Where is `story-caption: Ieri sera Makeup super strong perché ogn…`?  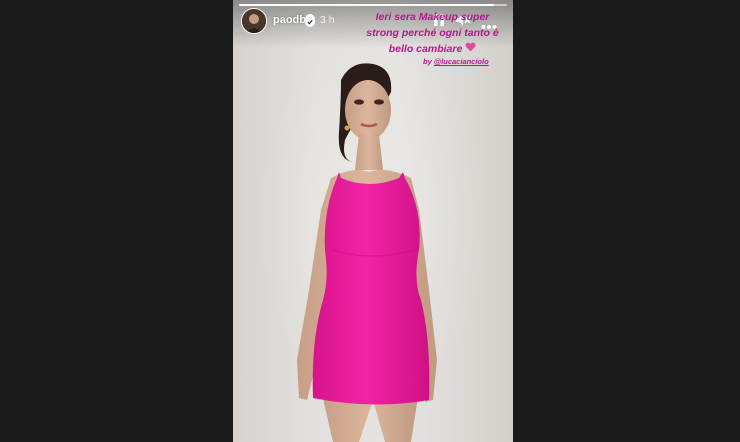 story-caption: Ieri sera Makeup super strong perché ogn… is located at coordinates (429, 33).